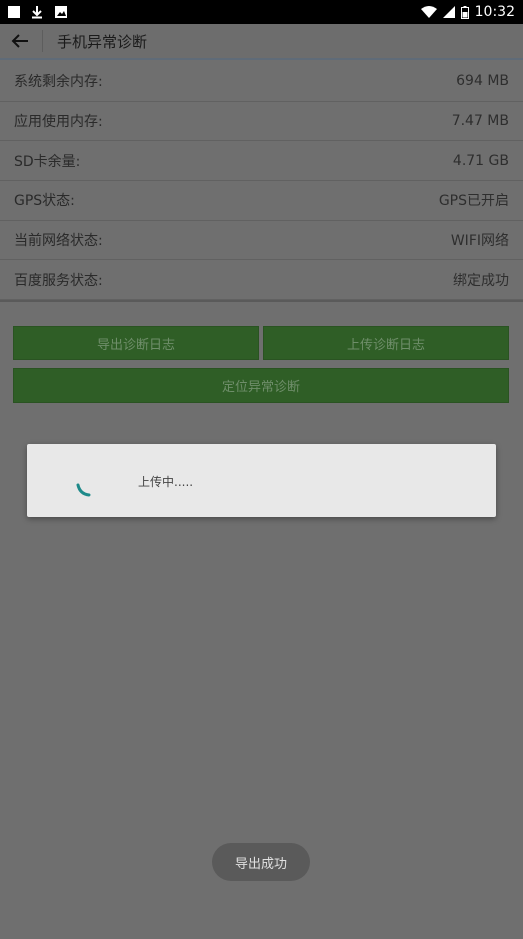 The height and width of the screenshot is (939, 523). What do you see at coordinates (58, 82) in the screenshot?
I see `info-label: 系统剩余内存:` at bounding box center [58, 82].